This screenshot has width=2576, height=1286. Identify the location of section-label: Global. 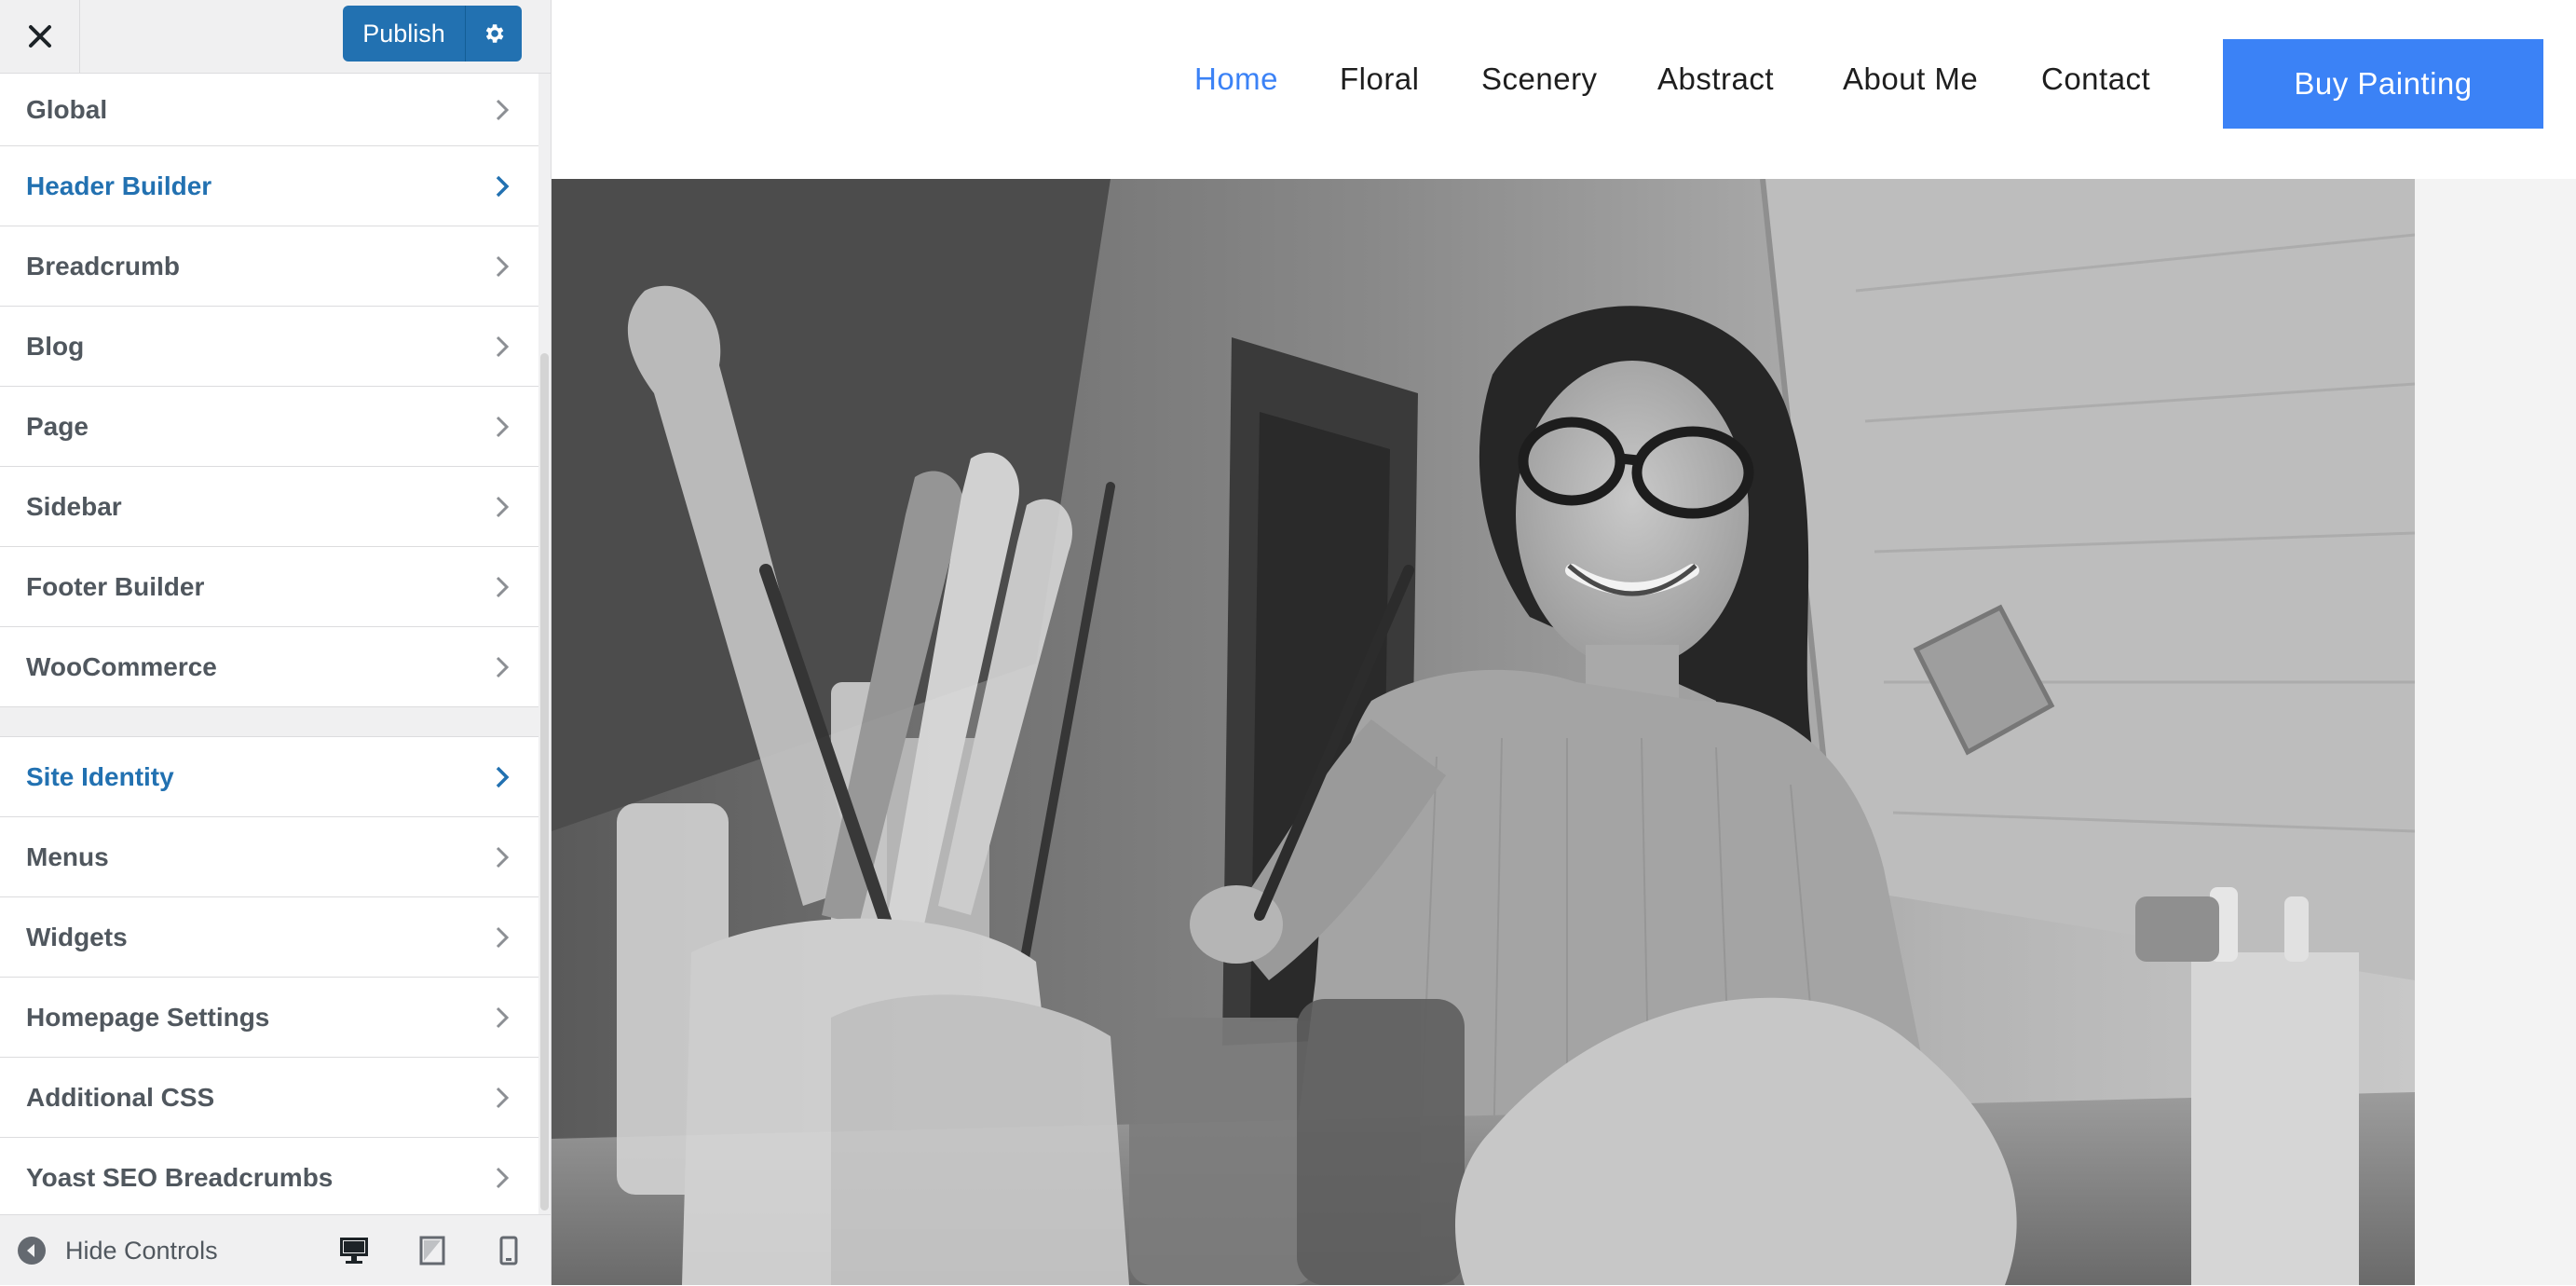
(67, 109).